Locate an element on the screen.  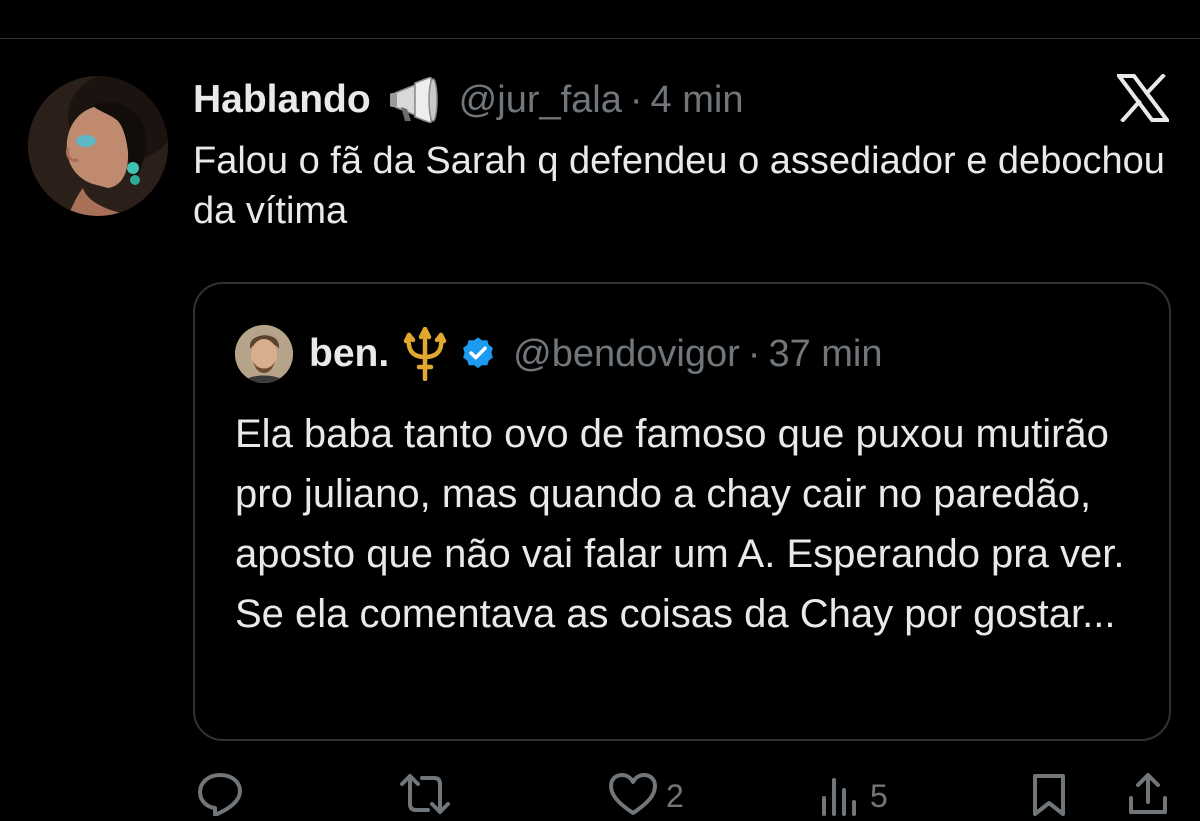
author-handle: @jur_fala is located at coordinates (540, 100).